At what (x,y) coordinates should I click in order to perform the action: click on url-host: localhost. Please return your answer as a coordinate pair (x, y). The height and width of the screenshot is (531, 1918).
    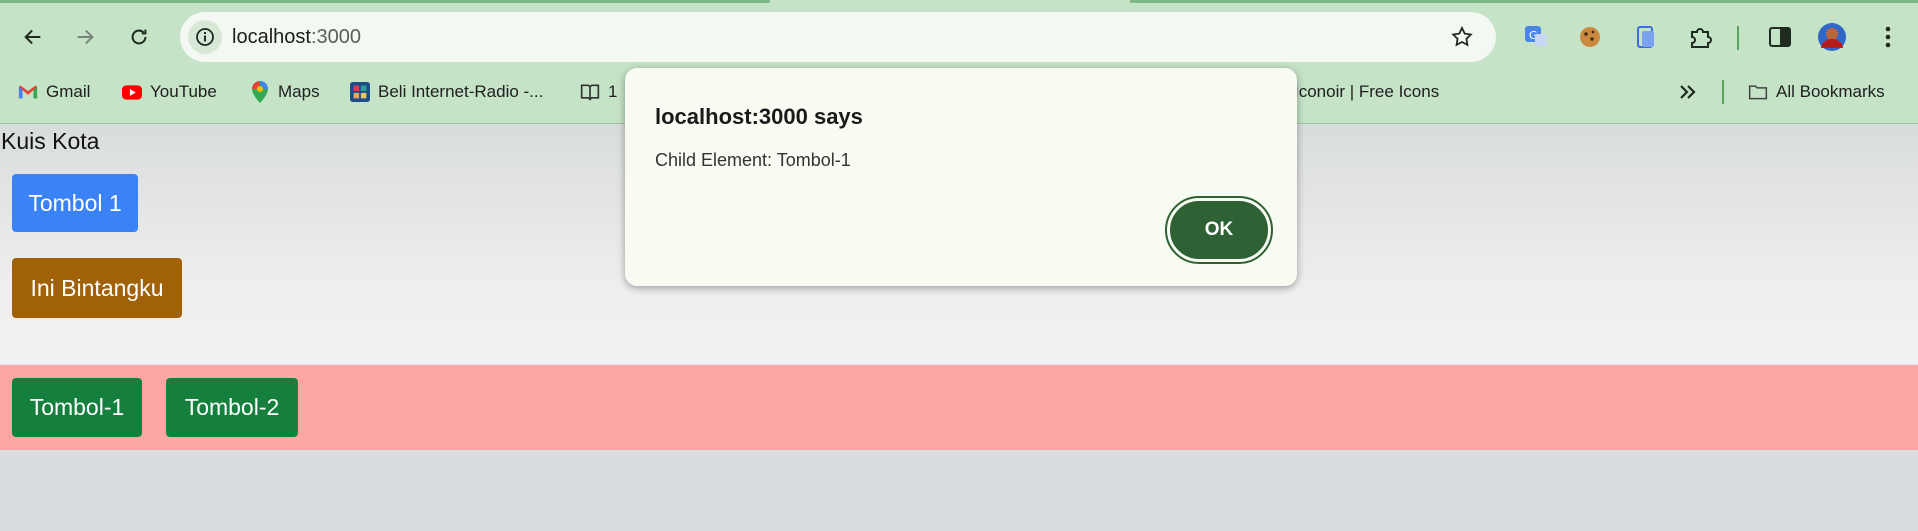
    Looking at the image, I should click on (271, 36).